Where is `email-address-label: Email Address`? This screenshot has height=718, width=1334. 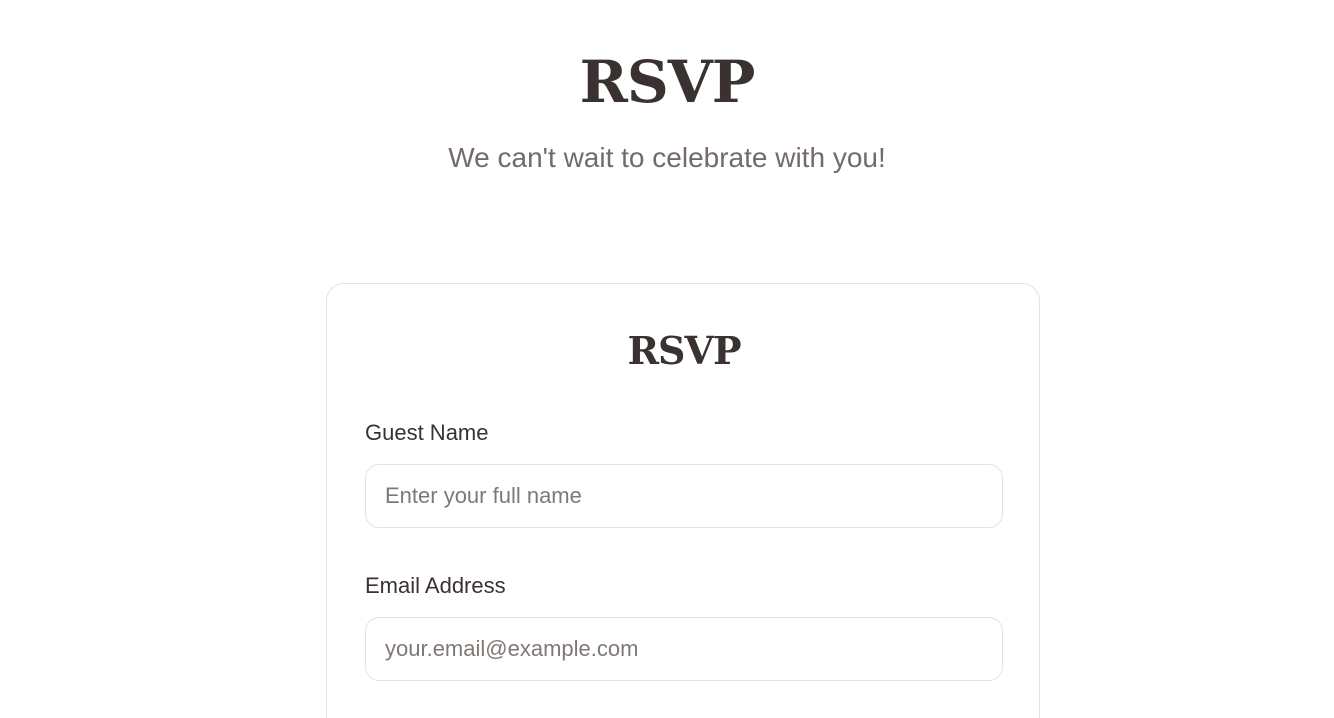 email-address-label: Email Address is located at coordinates (435, 585).